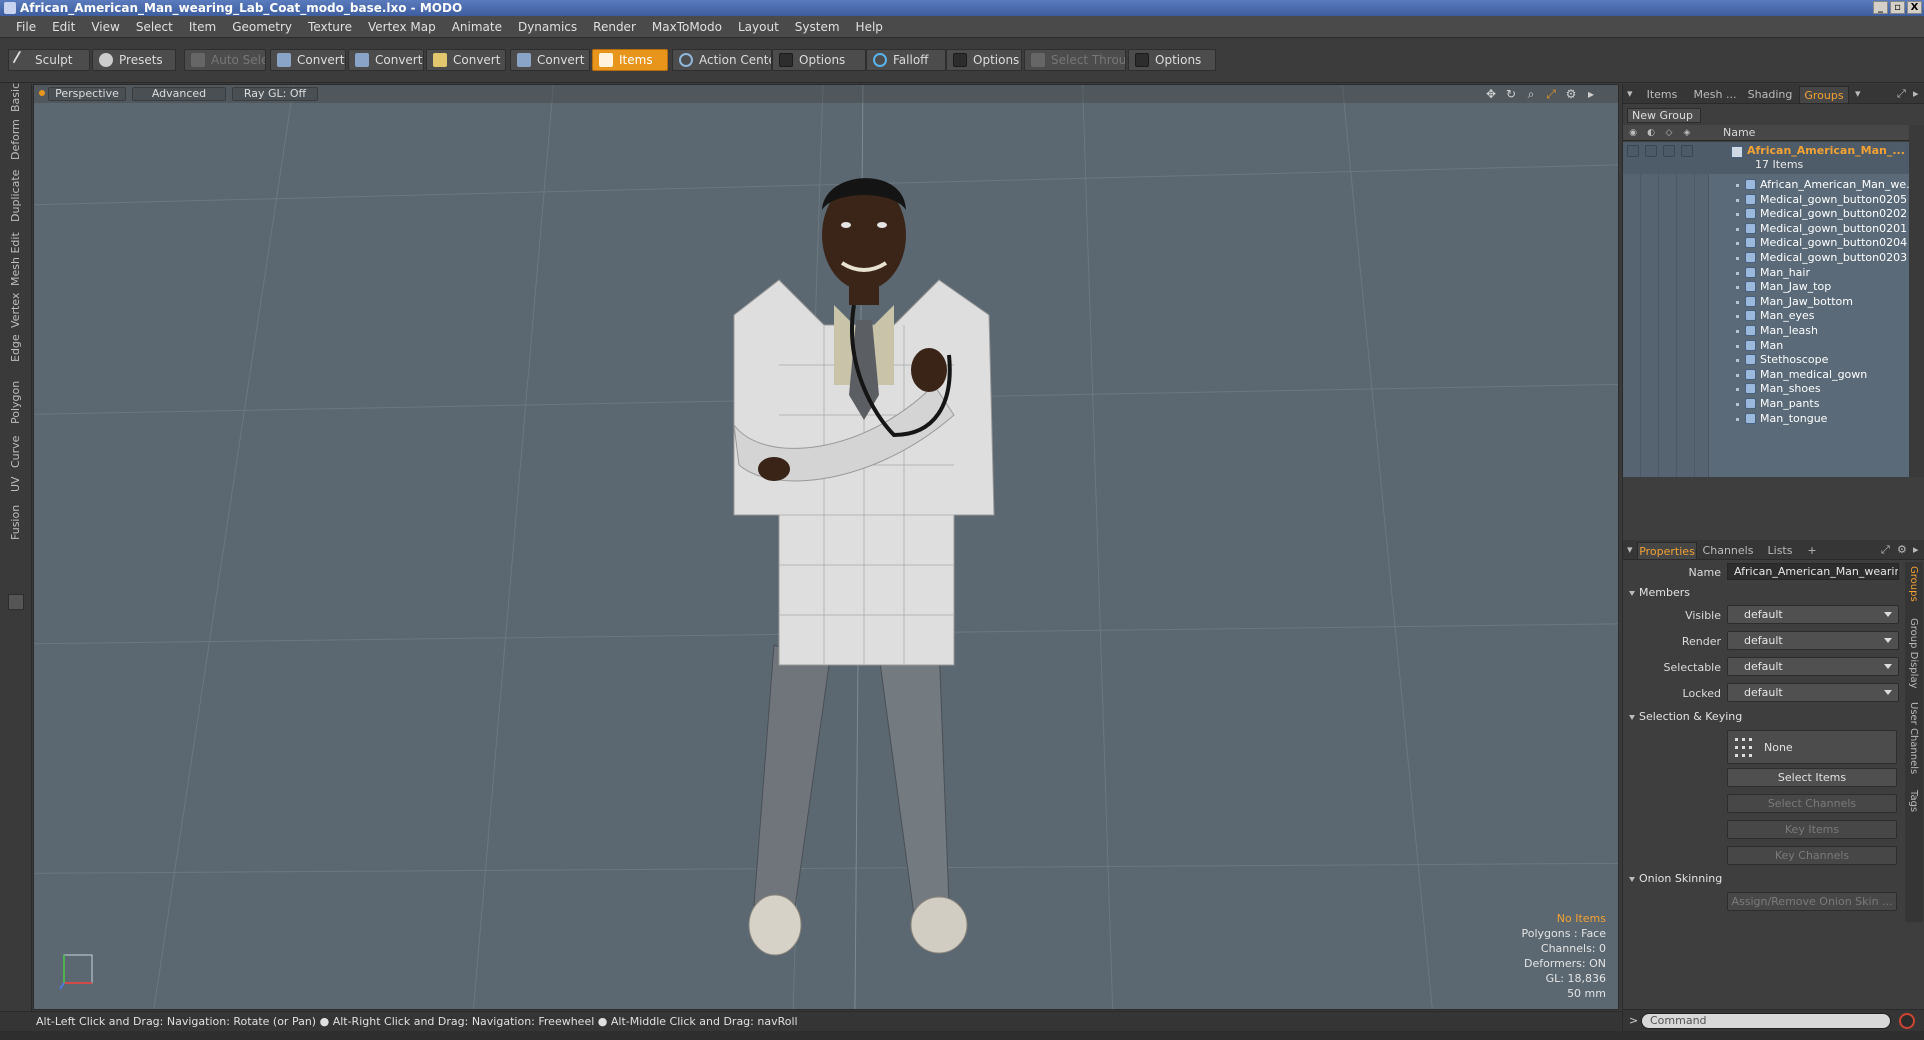 The height and width of the screenshot is (1040, 1924). I want to click on gl-info: GL: 18,836, so click(1575, 978).